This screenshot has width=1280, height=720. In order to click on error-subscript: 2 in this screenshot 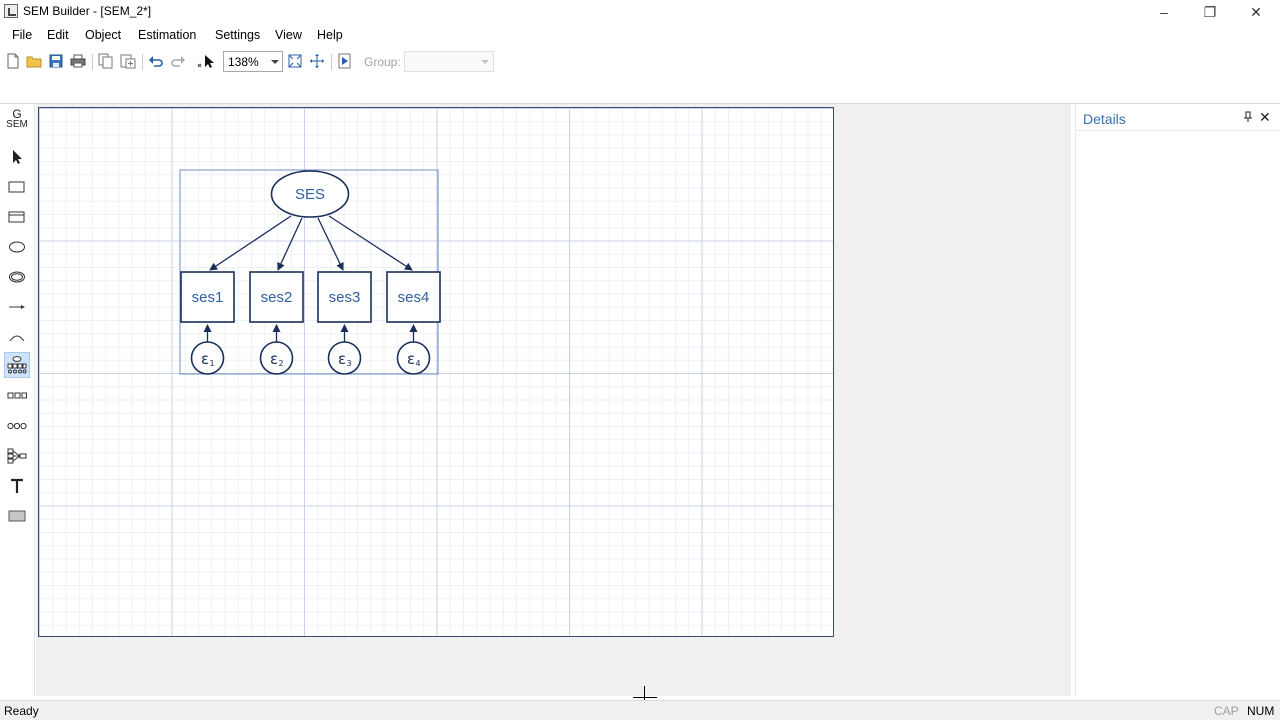, I will do `click(280, 363)`.